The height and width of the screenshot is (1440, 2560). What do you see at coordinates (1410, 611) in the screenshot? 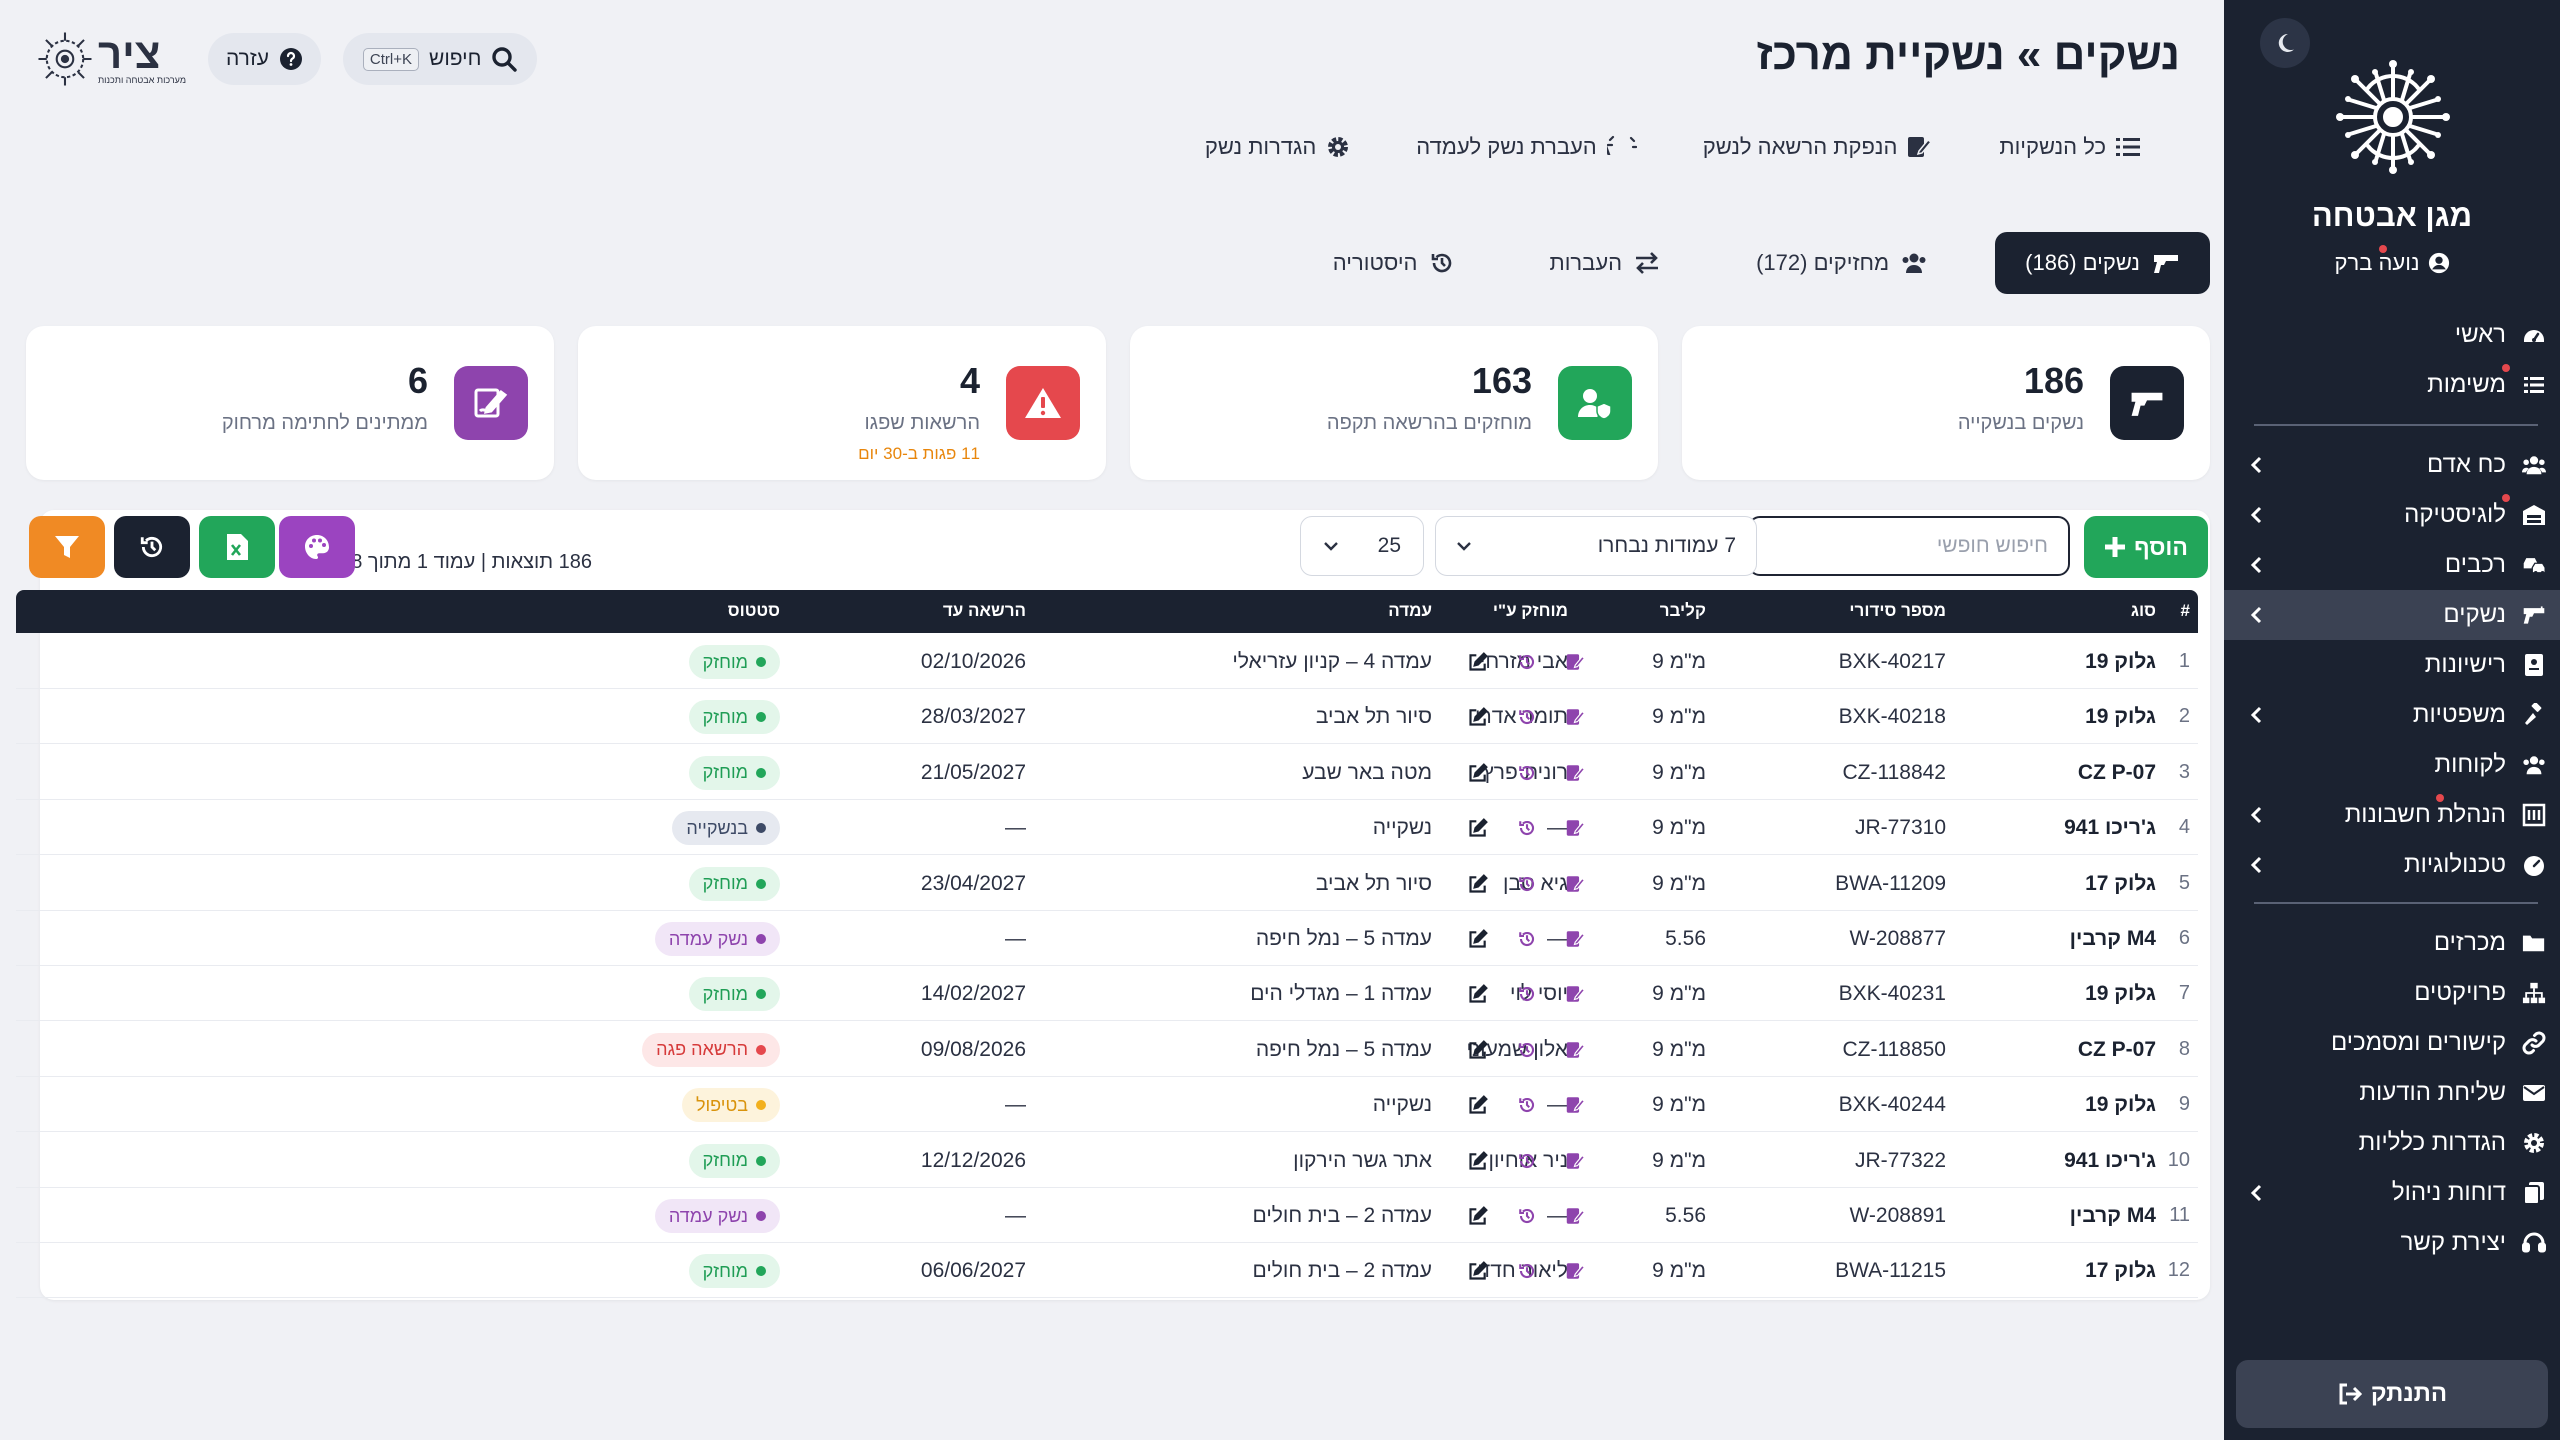
I see `column-header-post: עמדה` at bounding box center [1410, 611].